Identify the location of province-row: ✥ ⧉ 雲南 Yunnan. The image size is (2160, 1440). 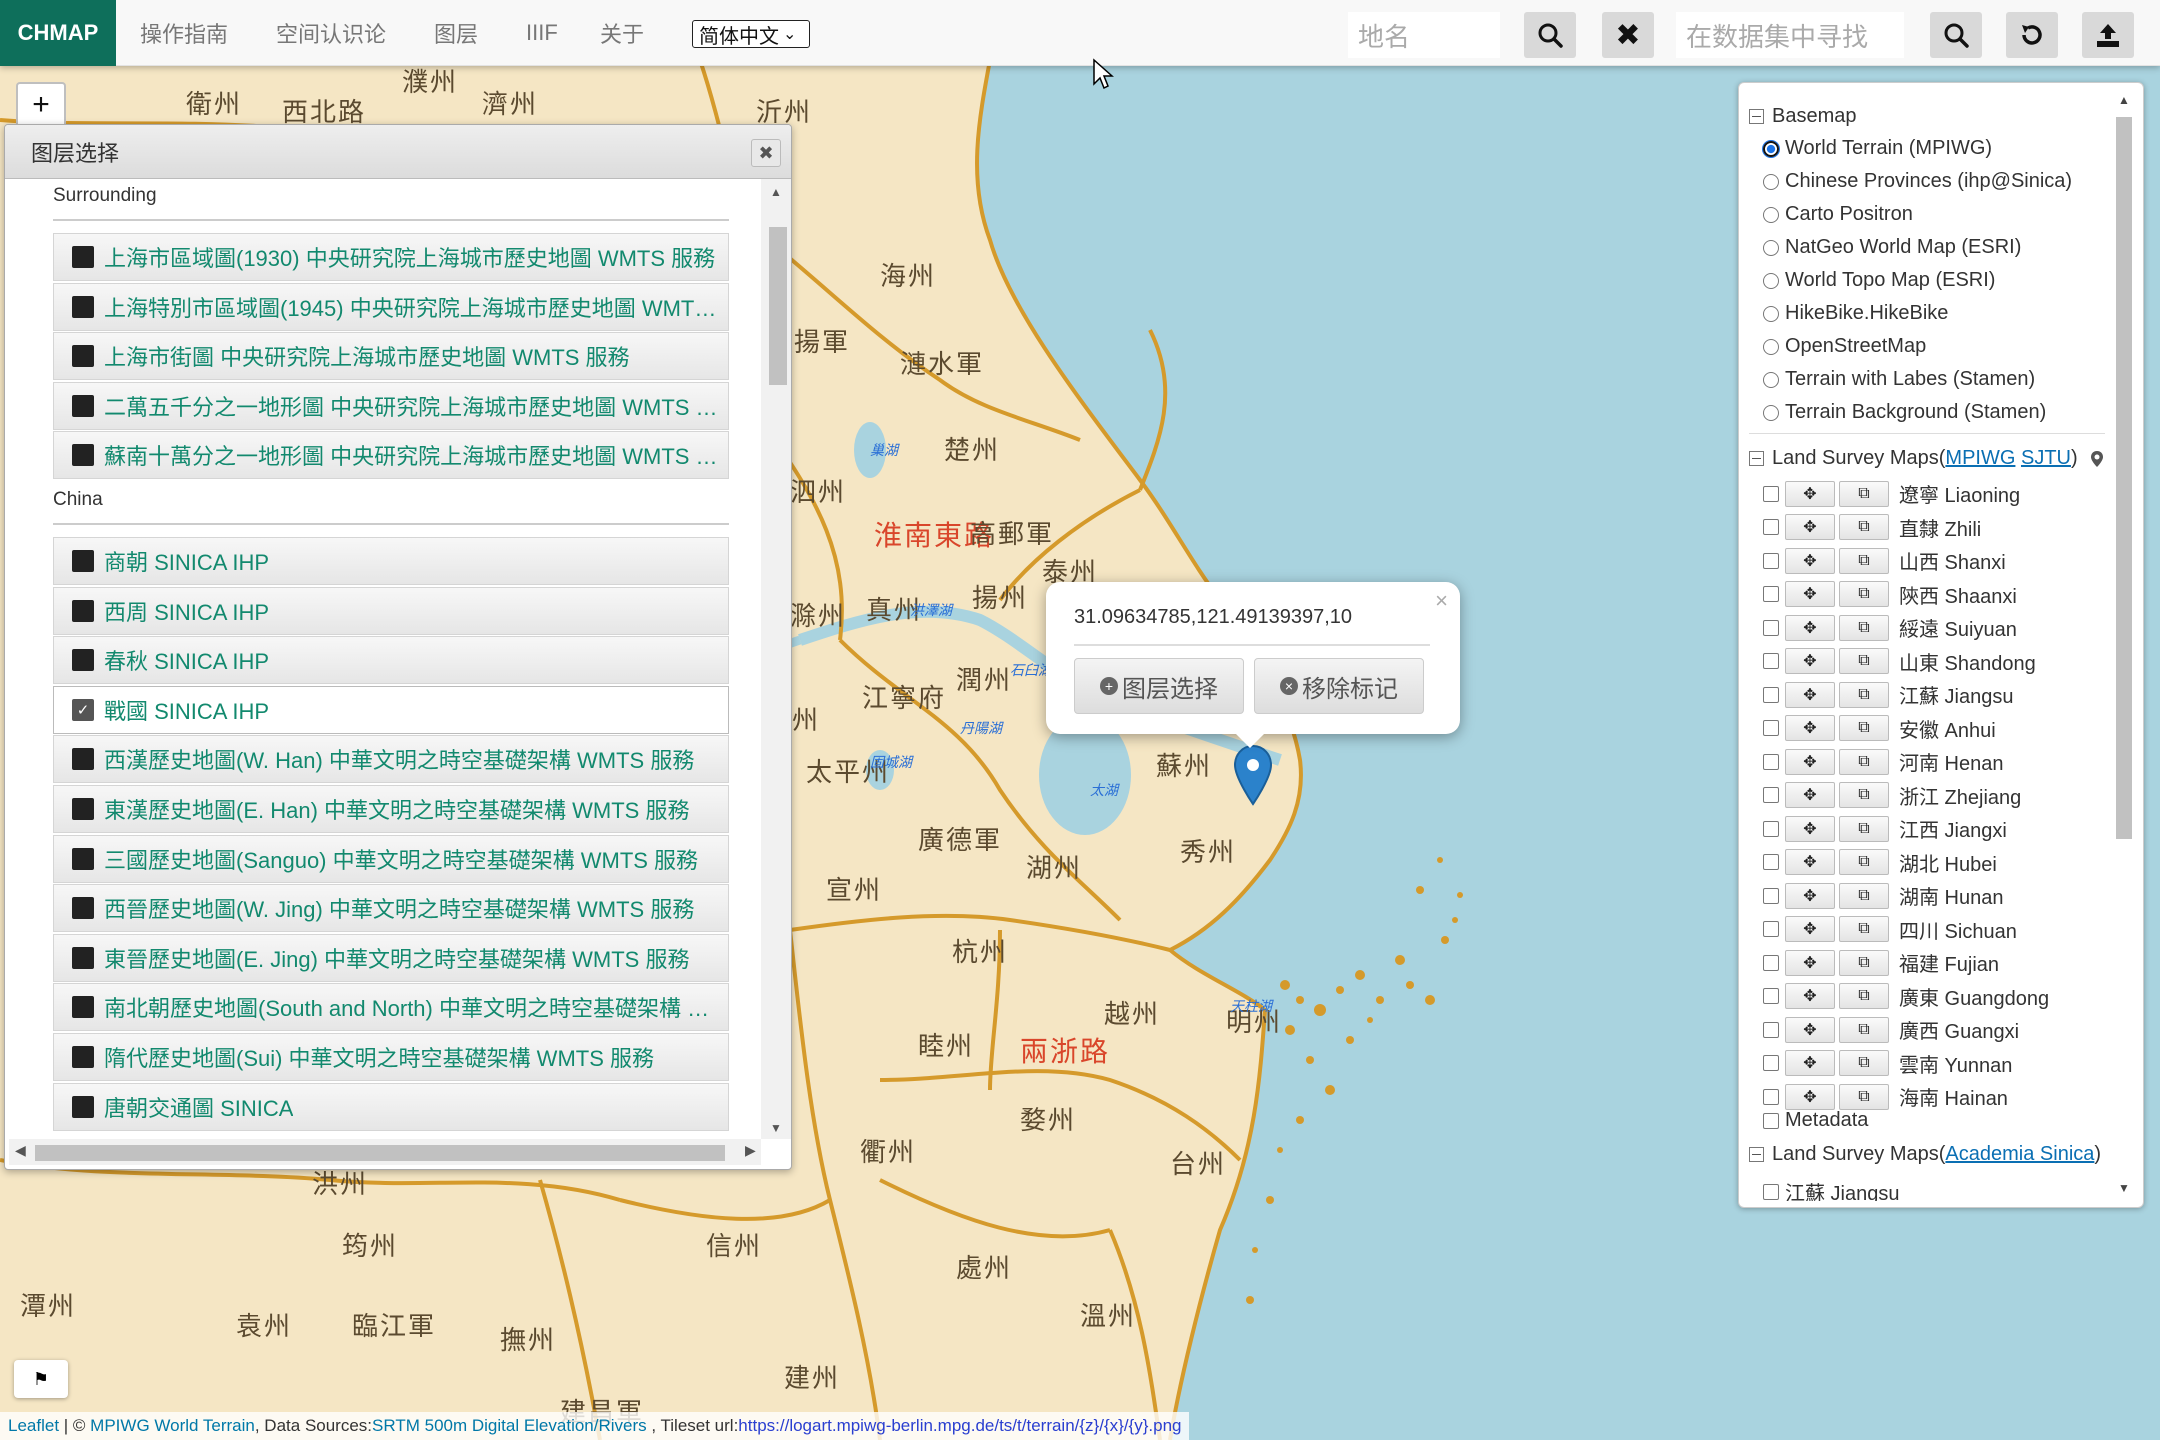
(1887, 1063).